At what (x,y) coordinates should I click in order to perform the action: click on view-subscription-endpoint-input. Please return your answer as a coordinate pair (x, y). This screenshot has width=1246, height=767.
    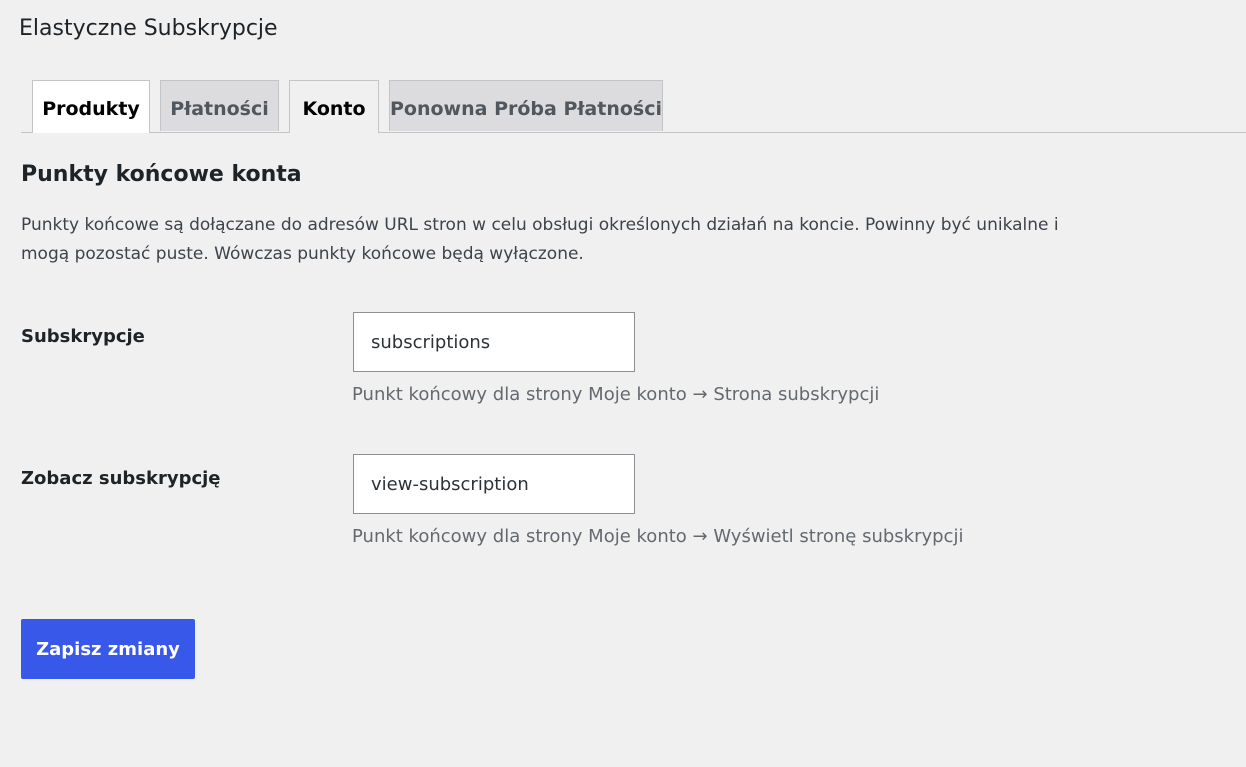
    Looking at the image, I should click on (494, 484).